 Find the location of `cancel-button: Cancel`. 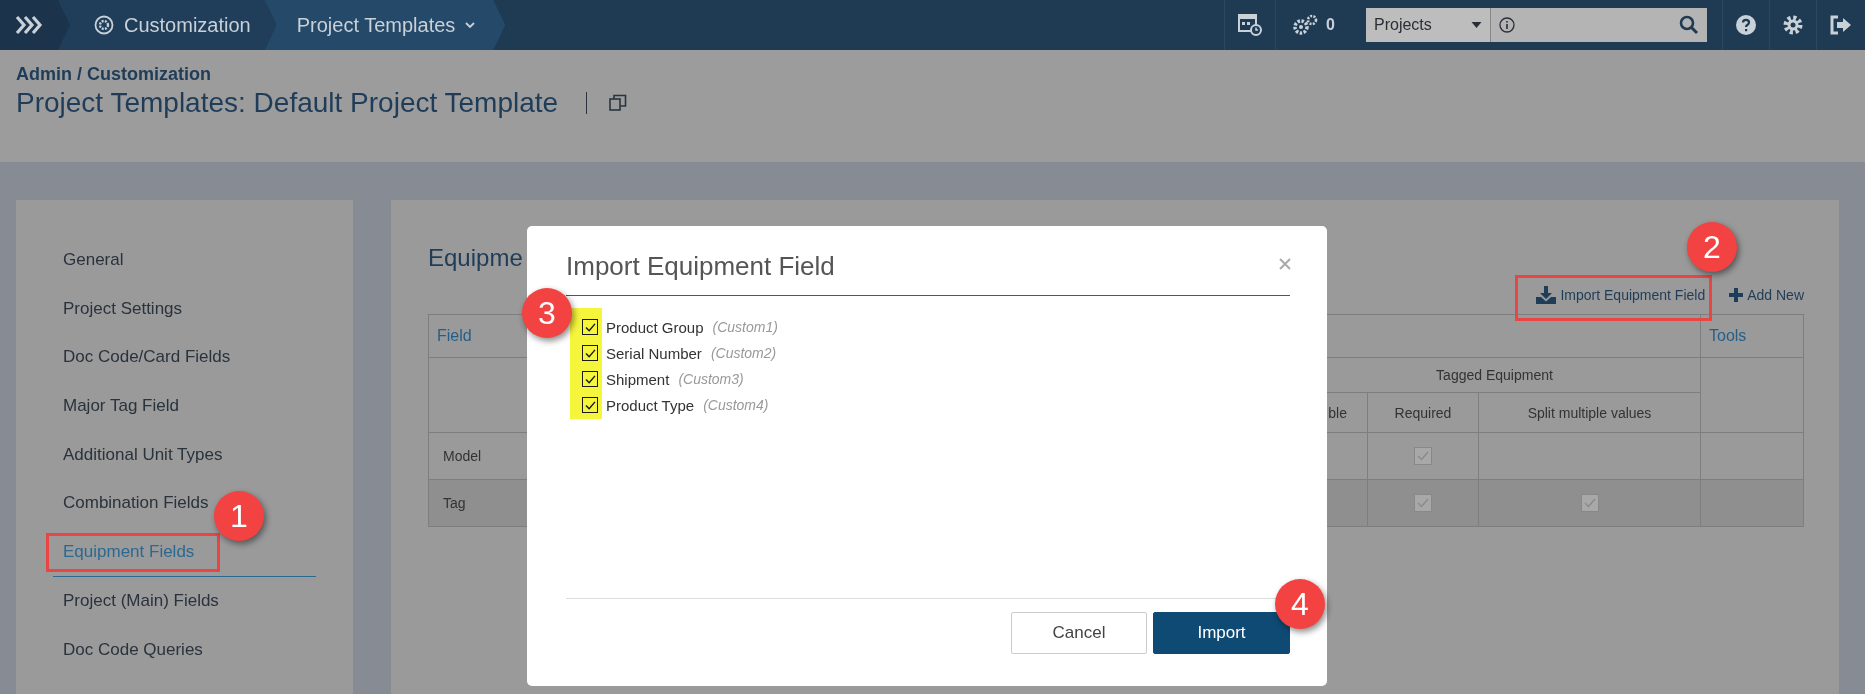

cancel-button: Cancel is located at coordinates (1079, 633).